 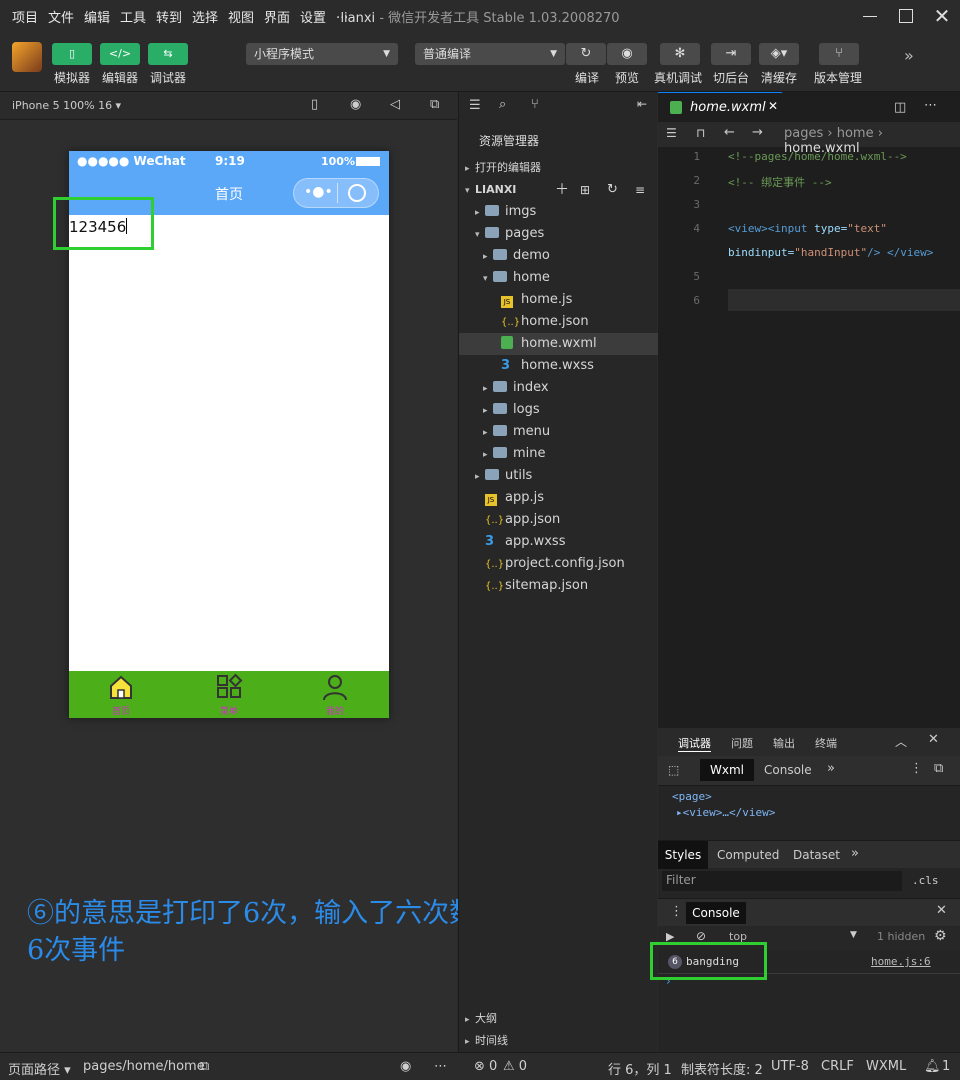 What do you see at coordinates (168, 54) in the screenshot?
I see `debugger-toggle-icon: ⇆` at bounding box center [168, 54].